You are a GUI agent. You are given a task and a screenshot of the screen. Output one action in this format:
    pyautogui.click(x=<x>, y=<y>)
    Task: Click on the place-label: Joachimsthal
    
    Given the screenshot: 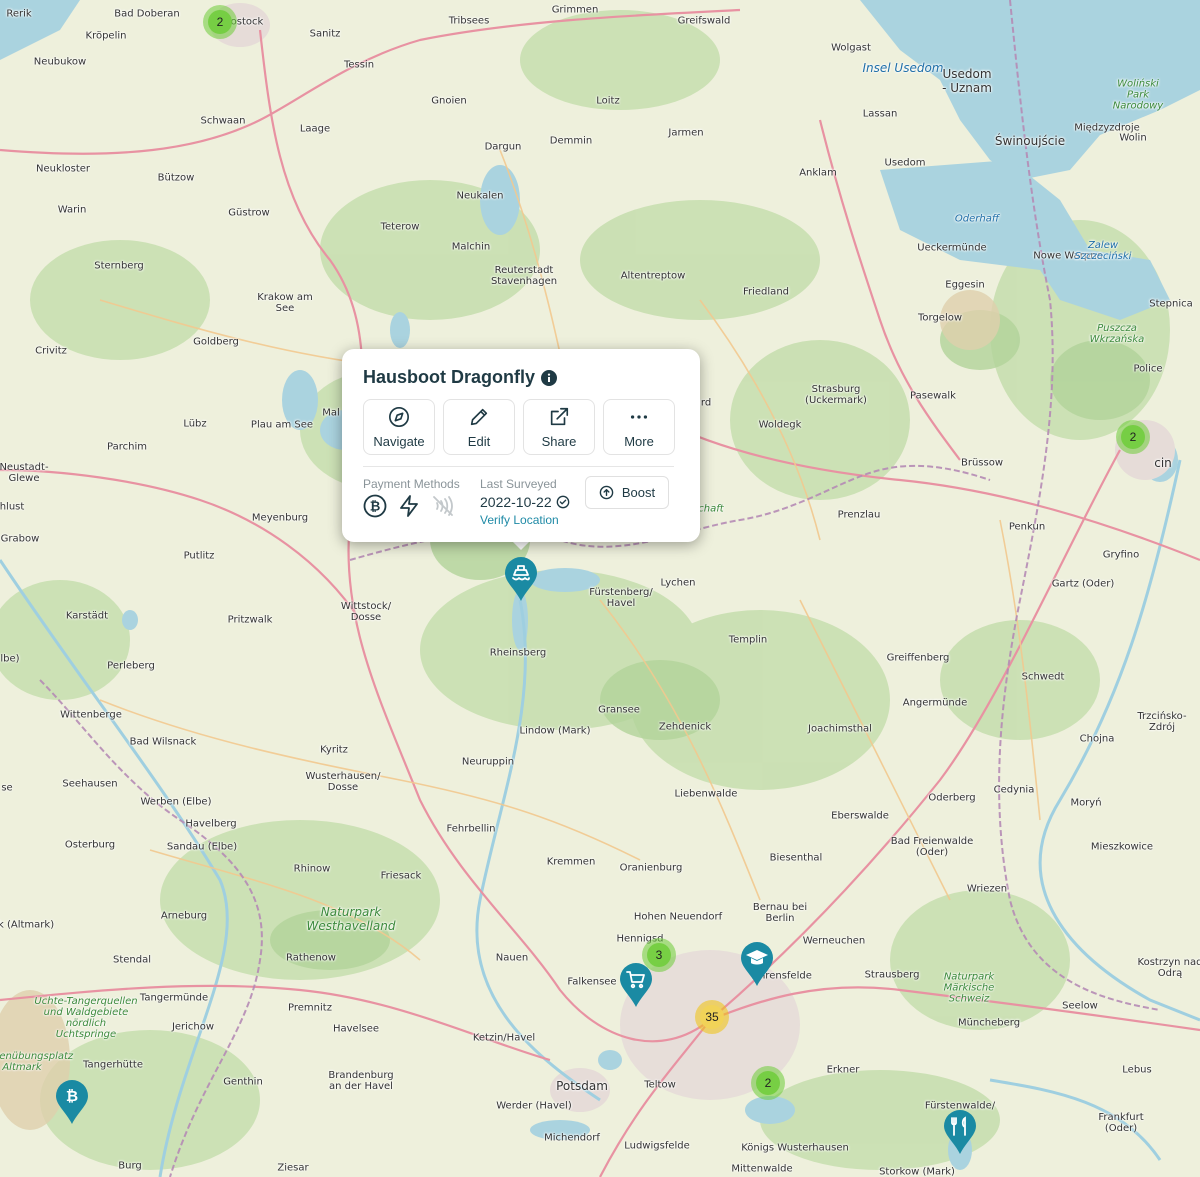 What is the action you would take?
    pyautogui.click(x=840, y=729)
    